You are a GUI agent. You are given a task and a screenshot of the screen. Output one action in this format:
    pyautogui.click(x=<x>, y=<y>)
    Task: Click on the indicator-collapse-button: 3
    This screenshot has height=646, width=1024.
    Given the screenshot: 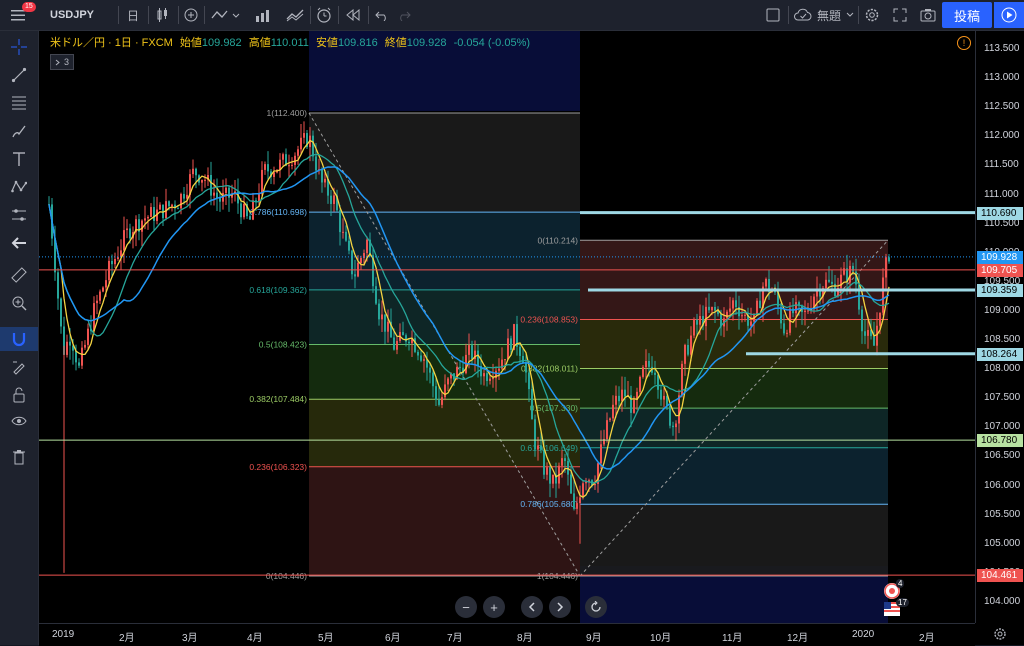 What is the action you would take?
    pyautogui.click(x=62, y=62)
    